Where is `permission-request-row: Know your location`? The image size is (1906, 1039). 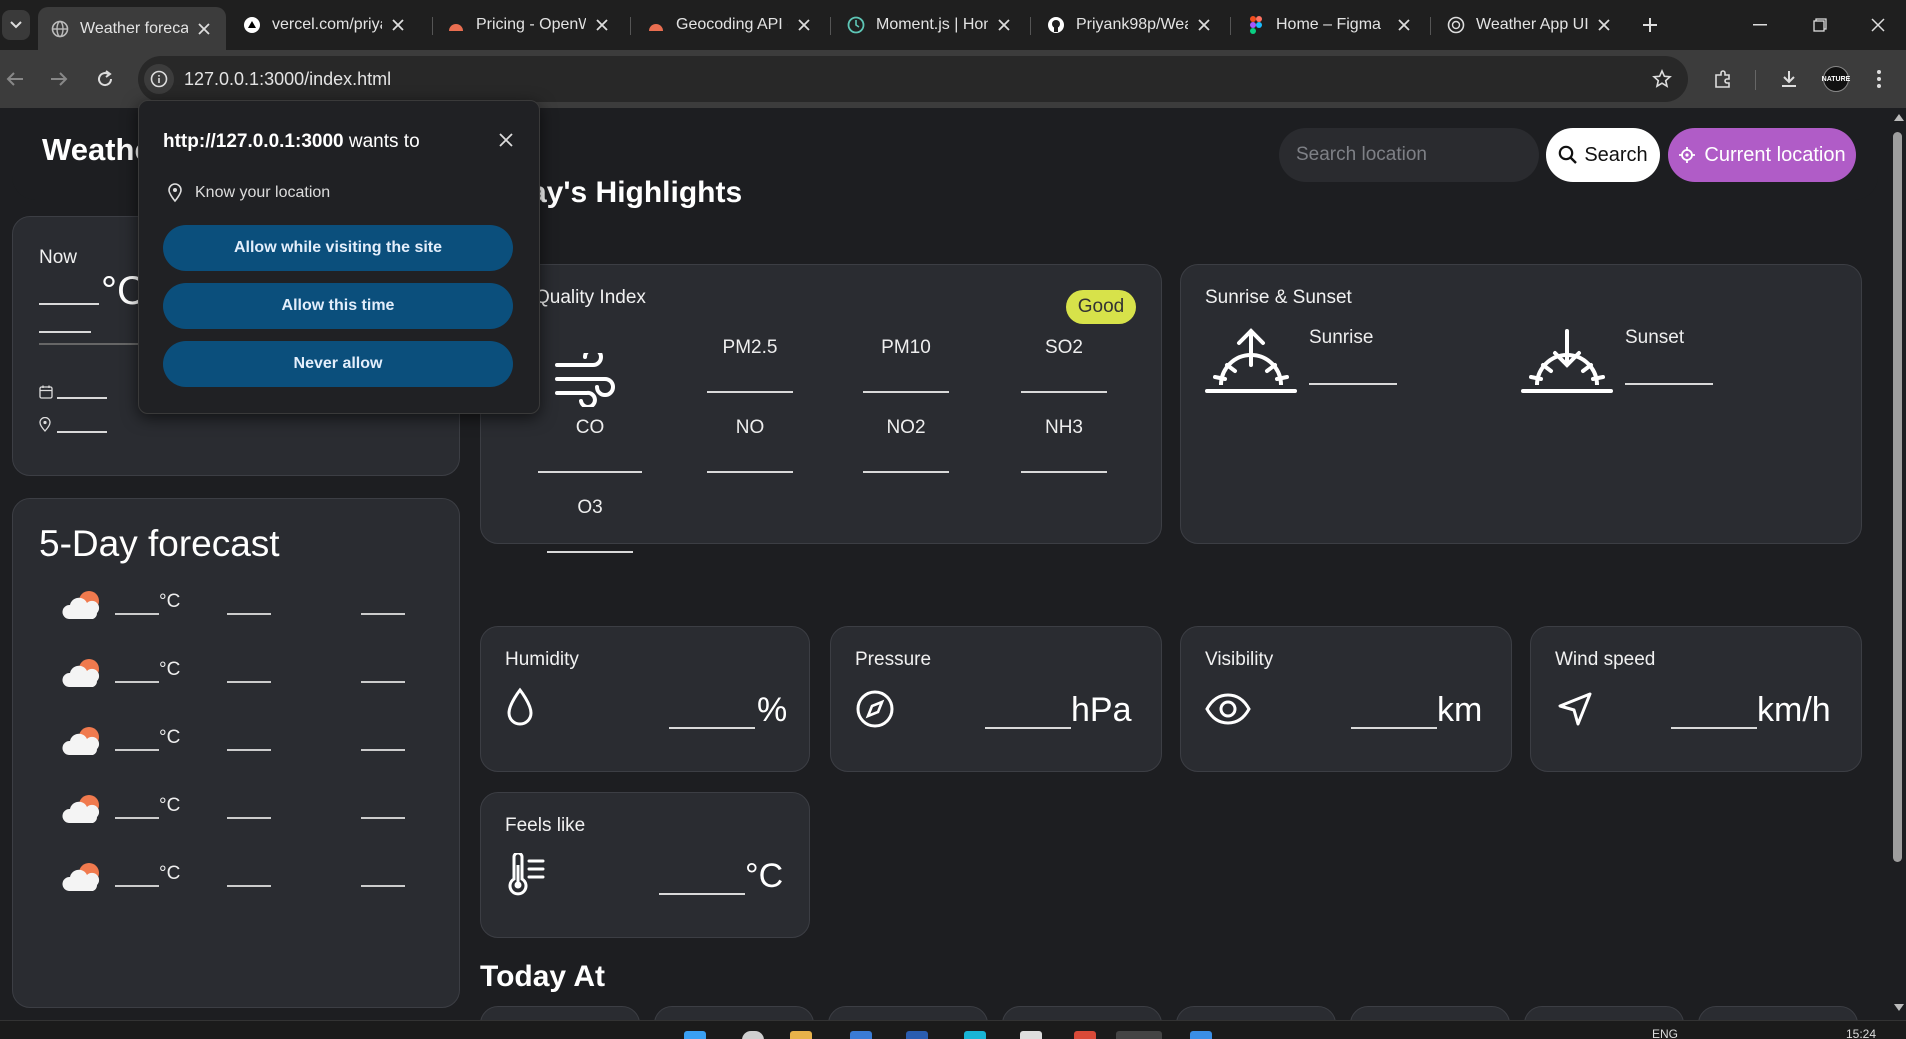
permission-request-row: Know your location is located at coordinates (248, 193).